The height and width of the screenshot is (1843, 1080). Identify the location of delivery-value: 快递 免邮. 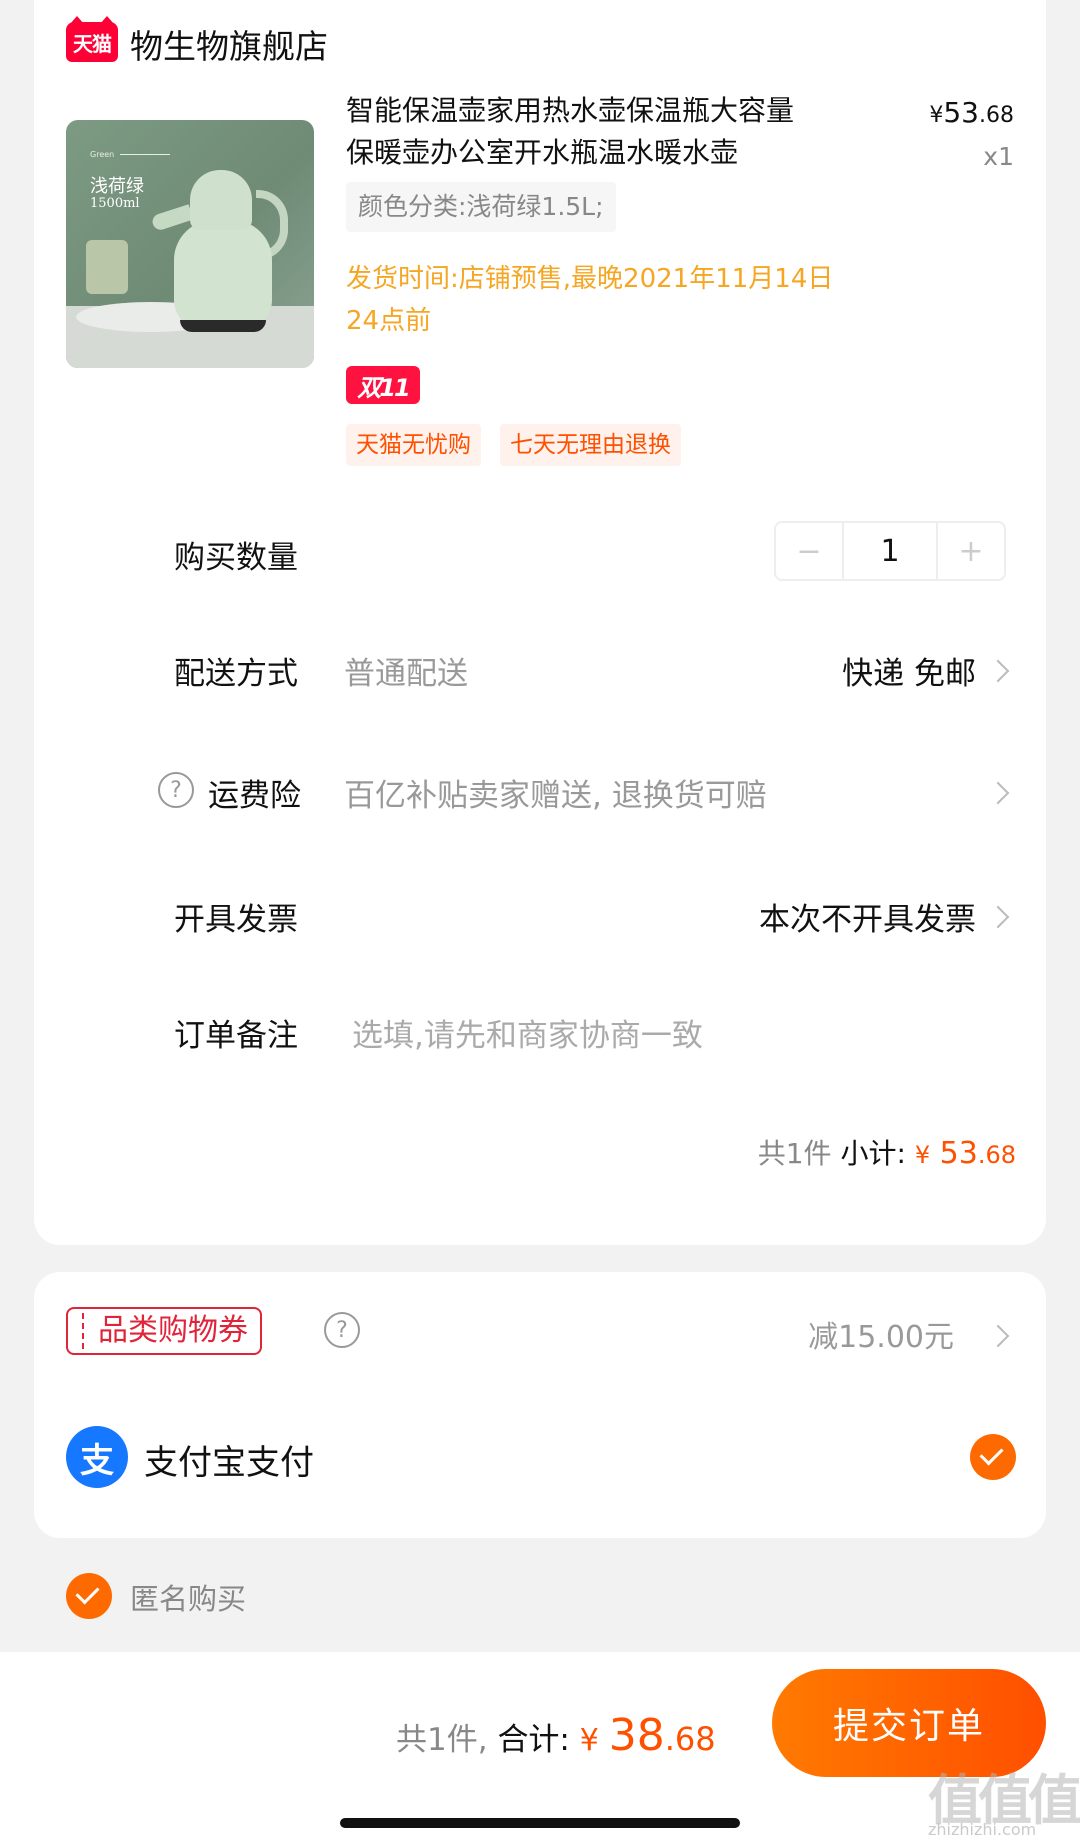
(909, 670).